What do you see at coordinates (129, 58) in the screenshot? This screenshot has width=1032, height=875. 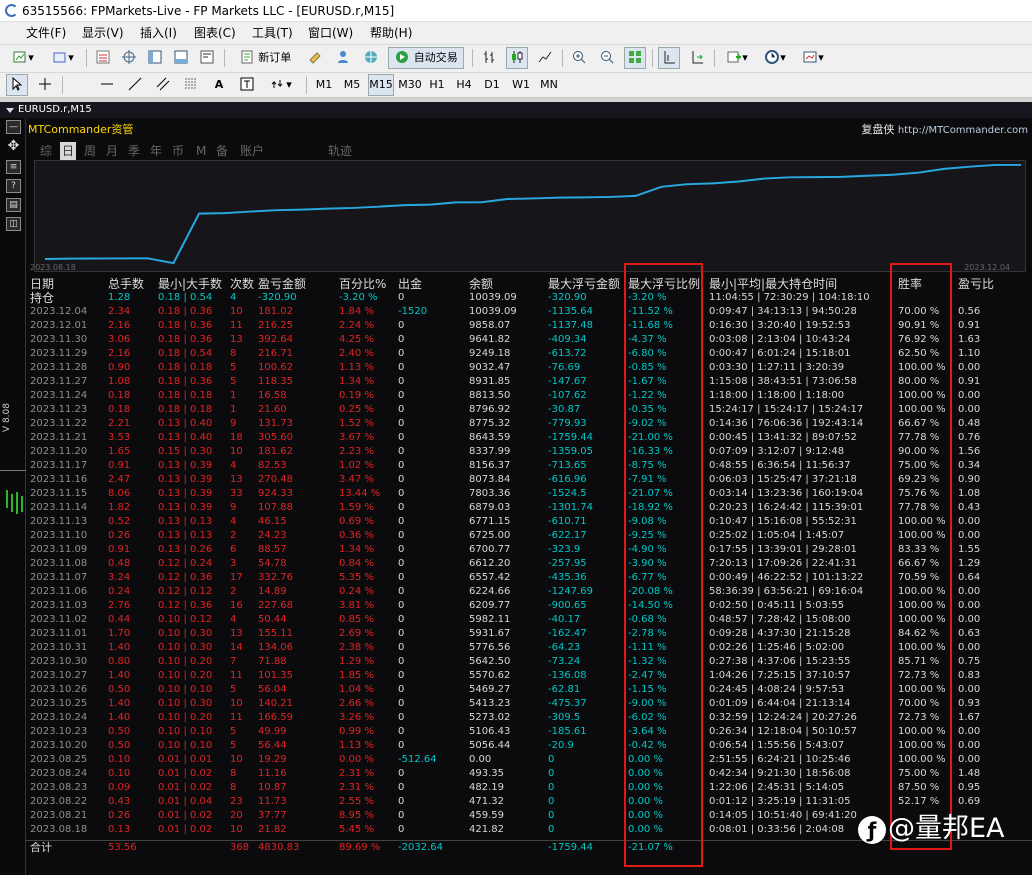 I see `data-window-button` at bounding box center [129, 58].